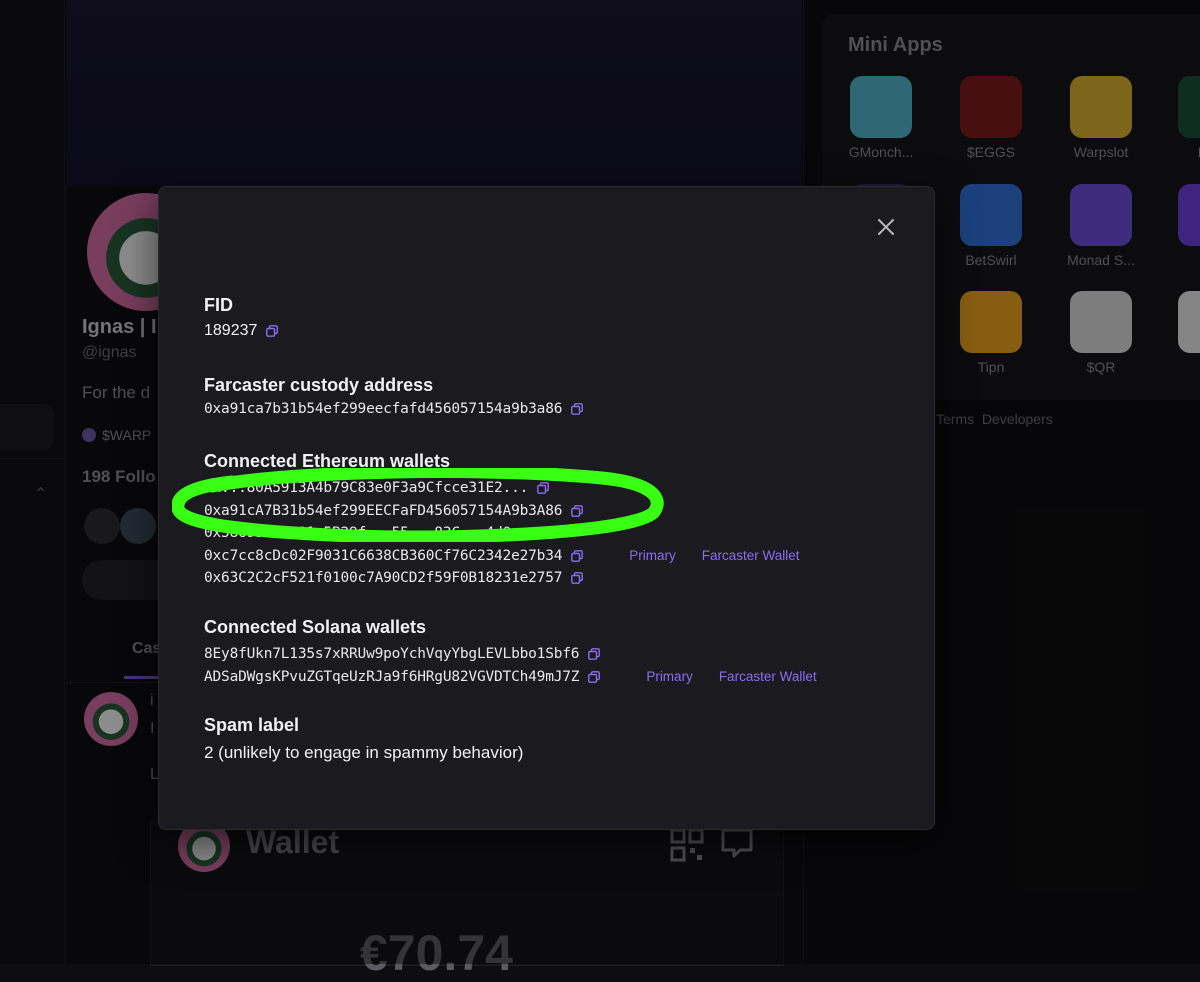 The height and width of the screenshot is (982, 1200). Describe the element at coordinates (252, 725) in the screenshot. I see `spam-label-title: Spam label` at that location.